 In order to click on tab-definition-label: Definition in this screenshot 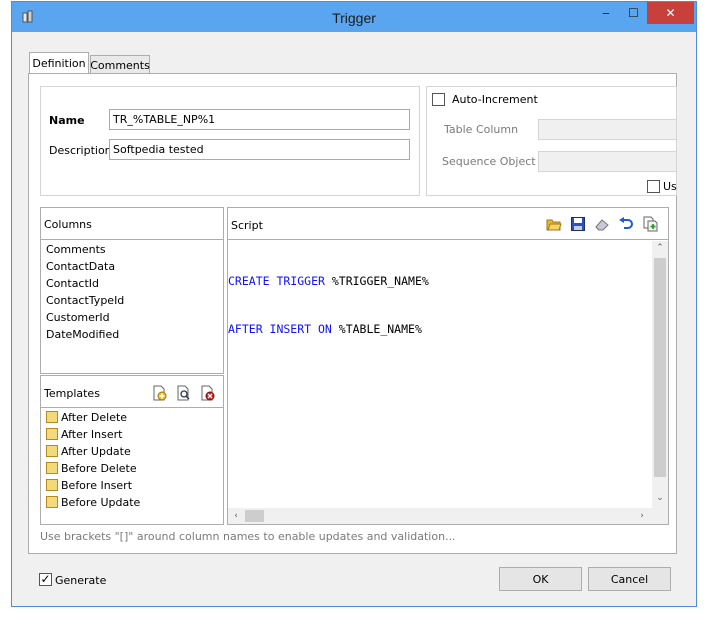, I will do `click(59, 63)`.